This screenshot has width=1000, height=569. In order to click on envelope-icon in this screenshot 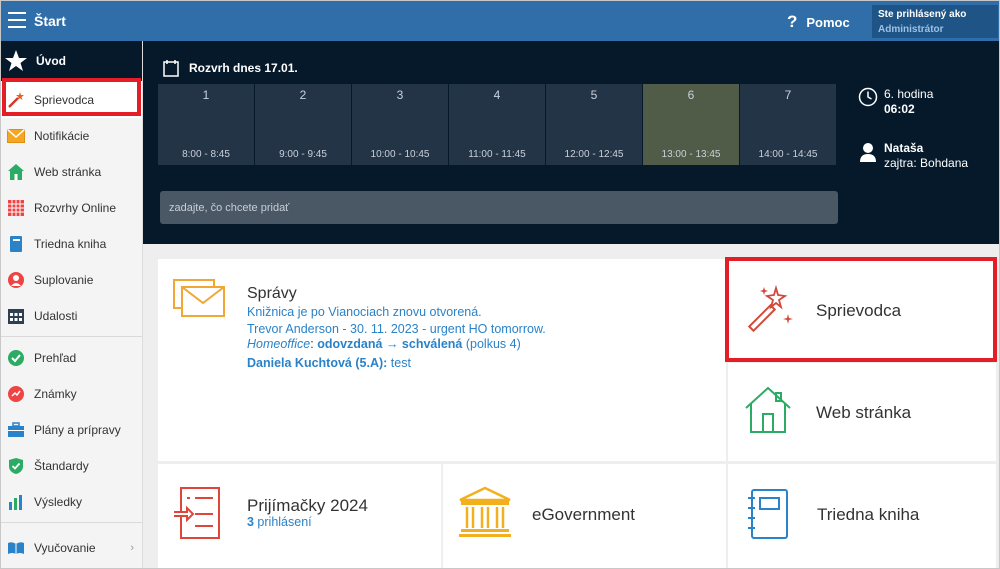, I will do `click(16, 136)`.